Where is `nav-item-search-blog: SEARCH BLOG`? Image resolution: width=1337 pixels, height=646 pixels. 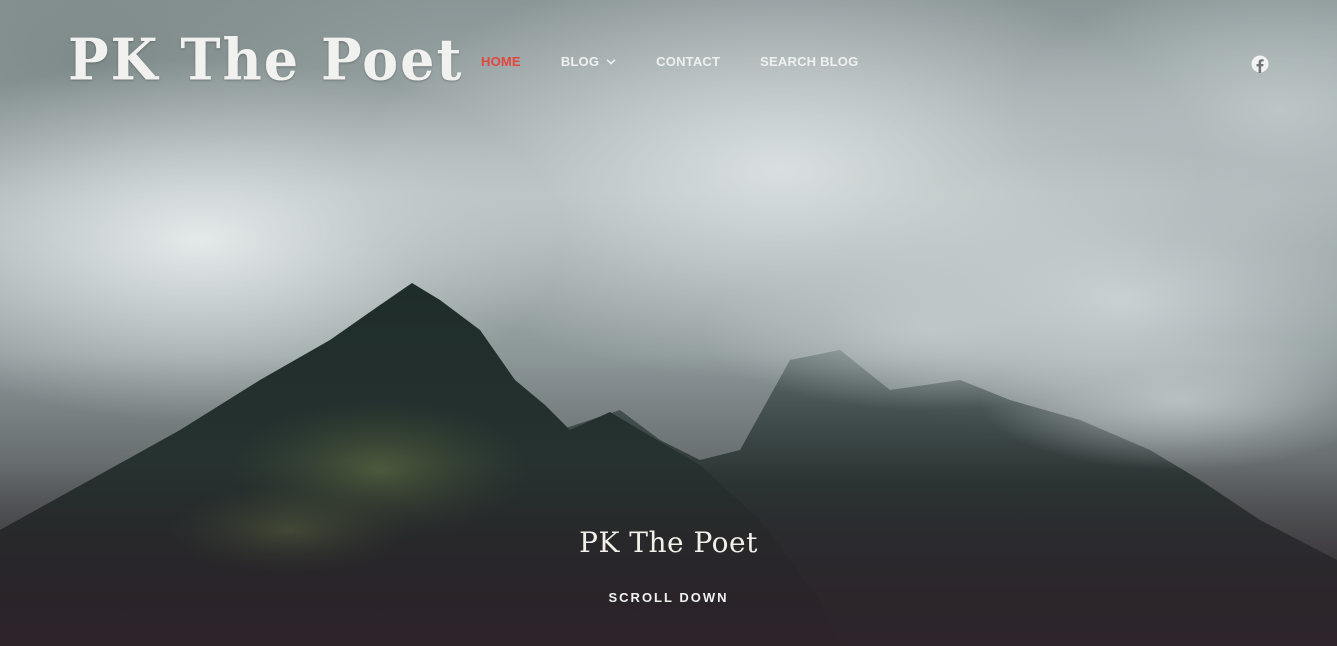 nav-item-search-blog: SEARCH BLOG is located at coordinates (809, 61).